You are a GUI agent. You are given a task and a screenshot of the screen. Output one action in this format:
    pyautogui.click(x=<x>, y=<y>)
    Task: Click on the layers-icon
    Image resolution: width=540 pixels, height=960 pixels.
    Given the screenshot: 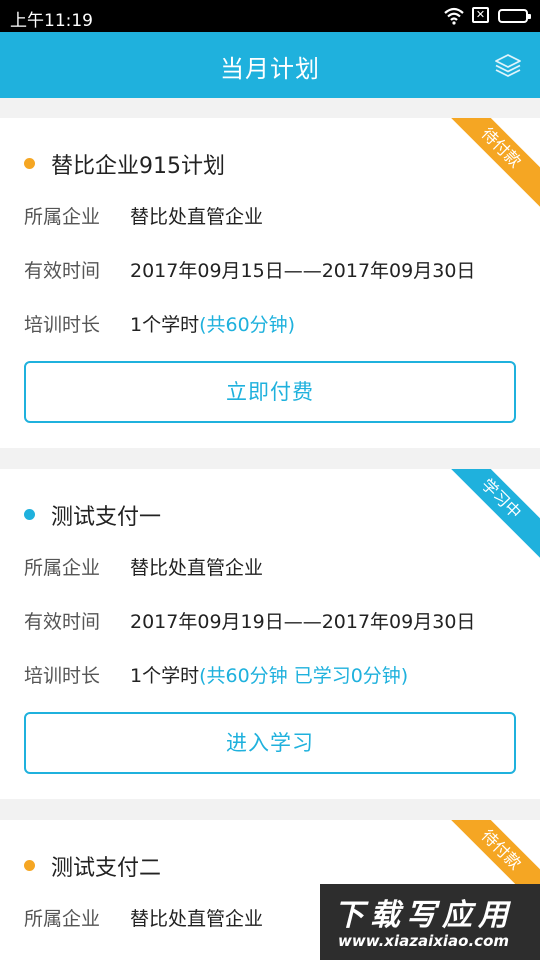 What is the action you would take?
    pyautogui.click(x=508, y=65)
    